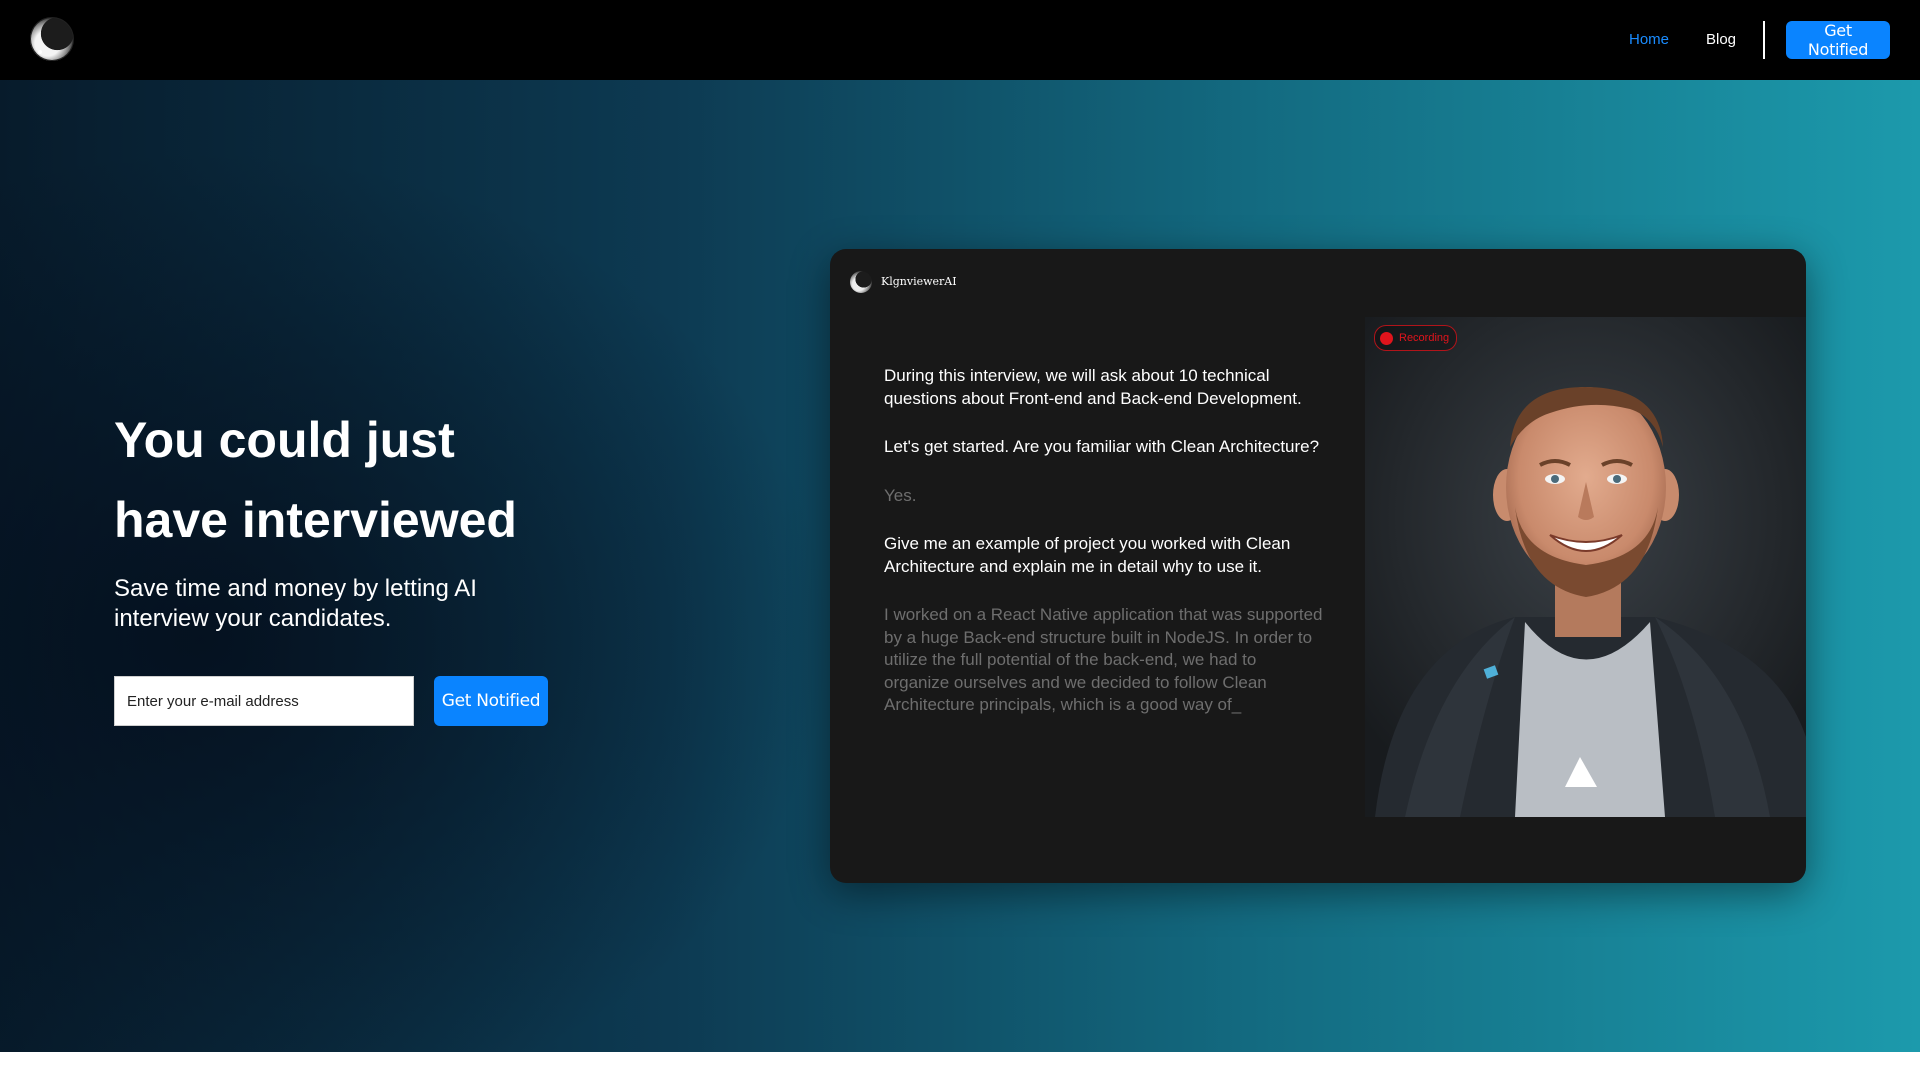  Describe the element at coordinates (52, 39) in the screenshot. I see `moon-logo-icon` at that location.